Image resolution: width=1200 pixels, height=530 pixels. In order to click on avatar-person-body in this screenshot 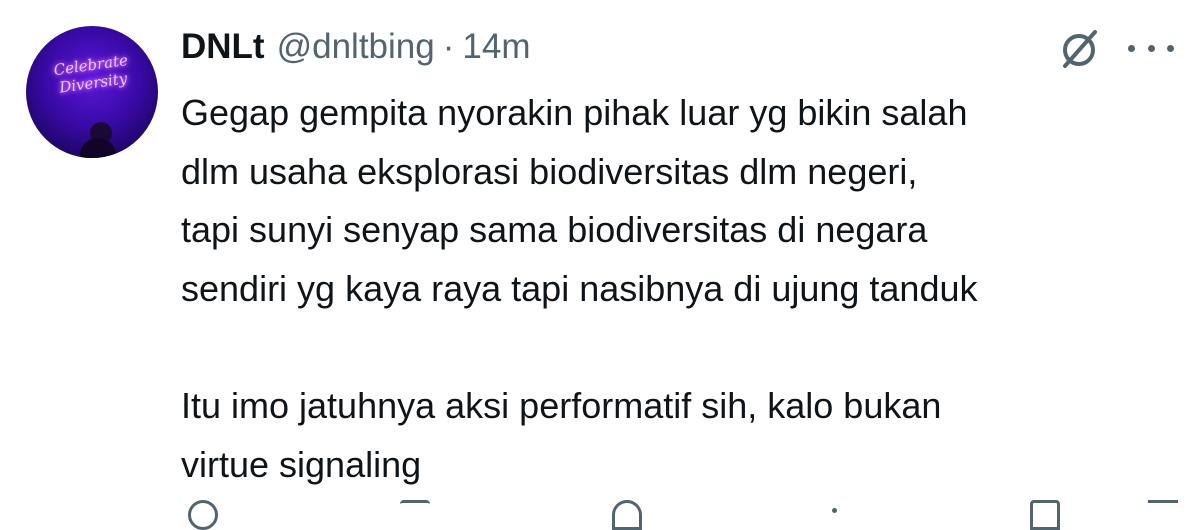, I will do `click(98, 148)`.